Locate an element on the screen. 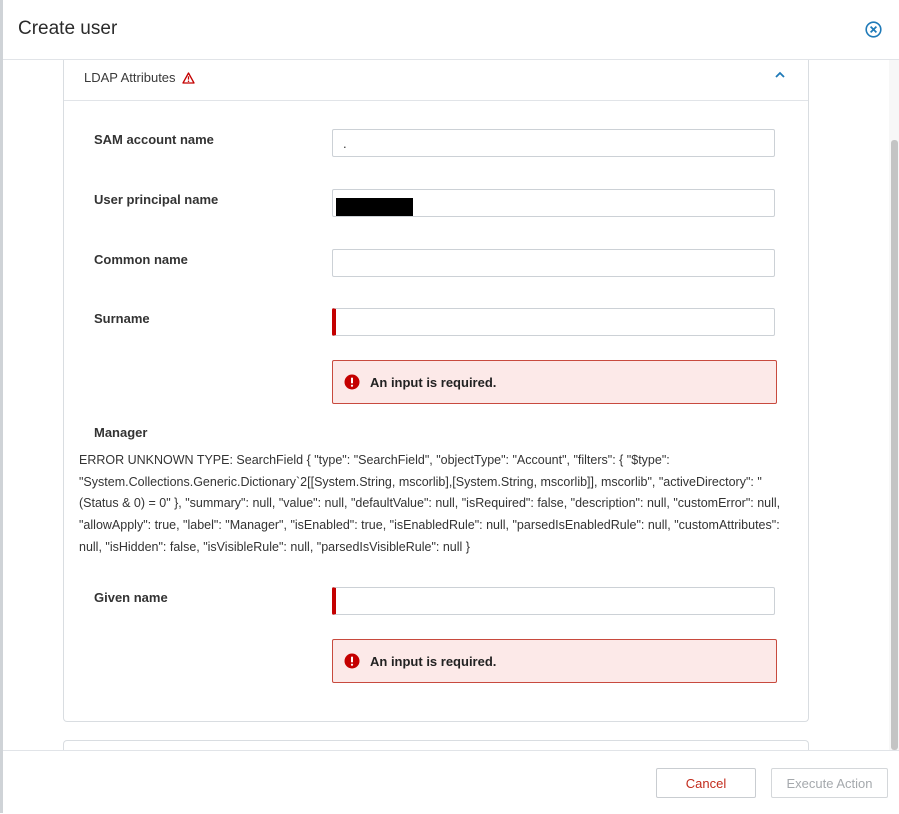  given-name-error-message: An input is required. is located at coordinates (554, 661).